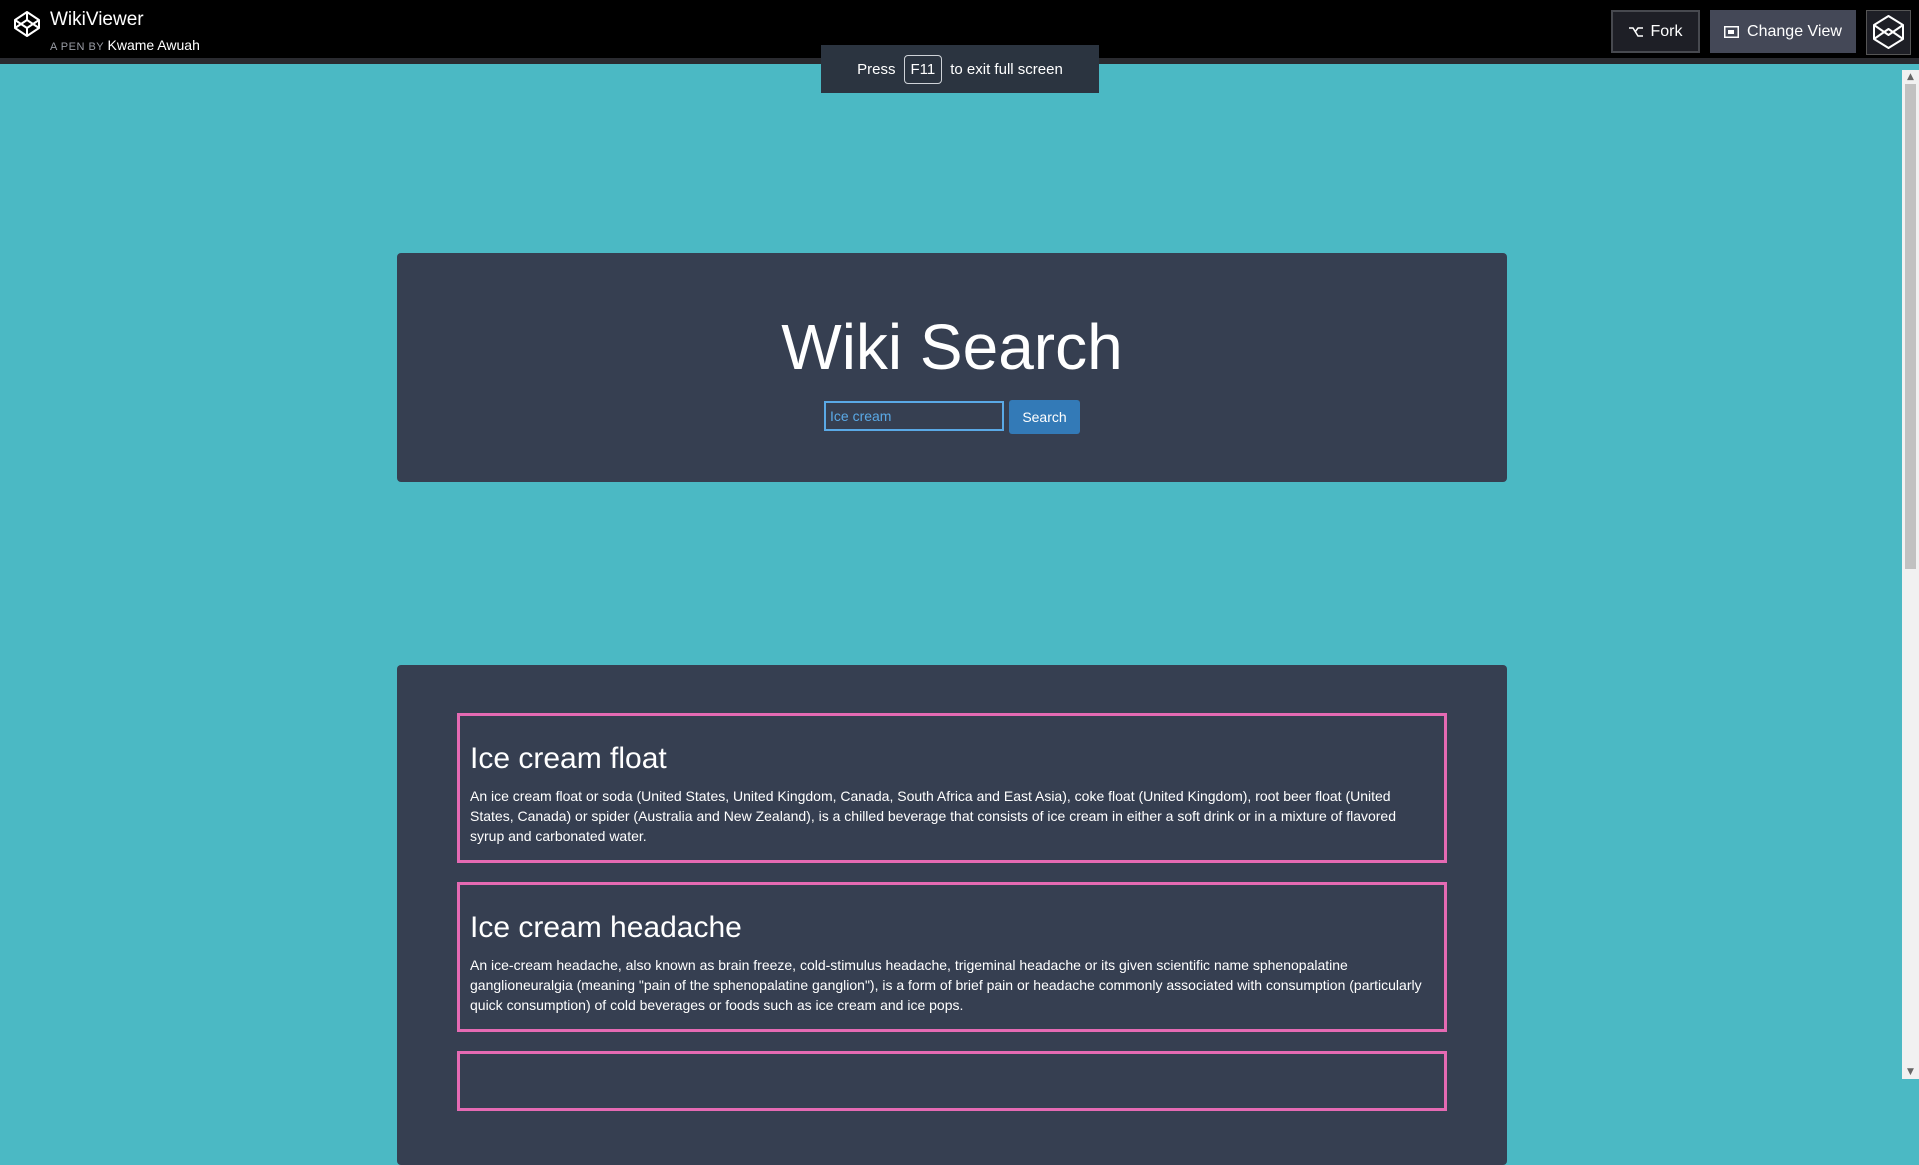 This screenshot has height=1165, width=1919. What do you see at coordinates (950, 928) in the screenshot?
I see `result-title: Ice cream headache` at bounding box center [950, 928].